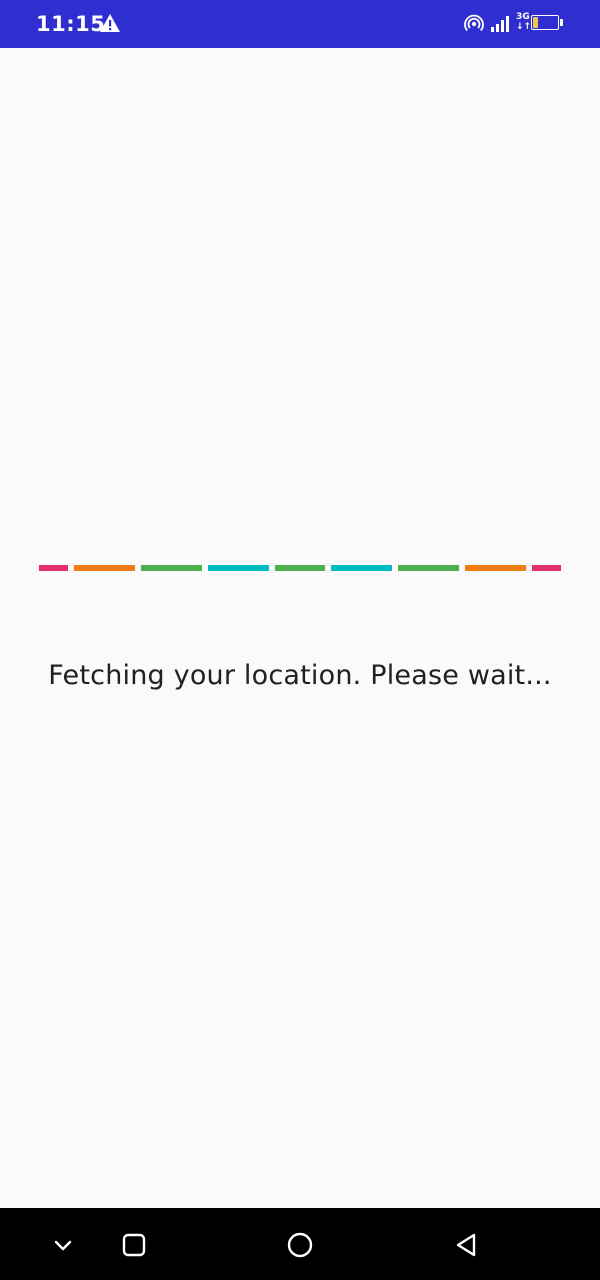 The image size is (600, 1280). Describe the element at coordinates (561, 22) in the screenshot. I see `battery-cap` at that location.